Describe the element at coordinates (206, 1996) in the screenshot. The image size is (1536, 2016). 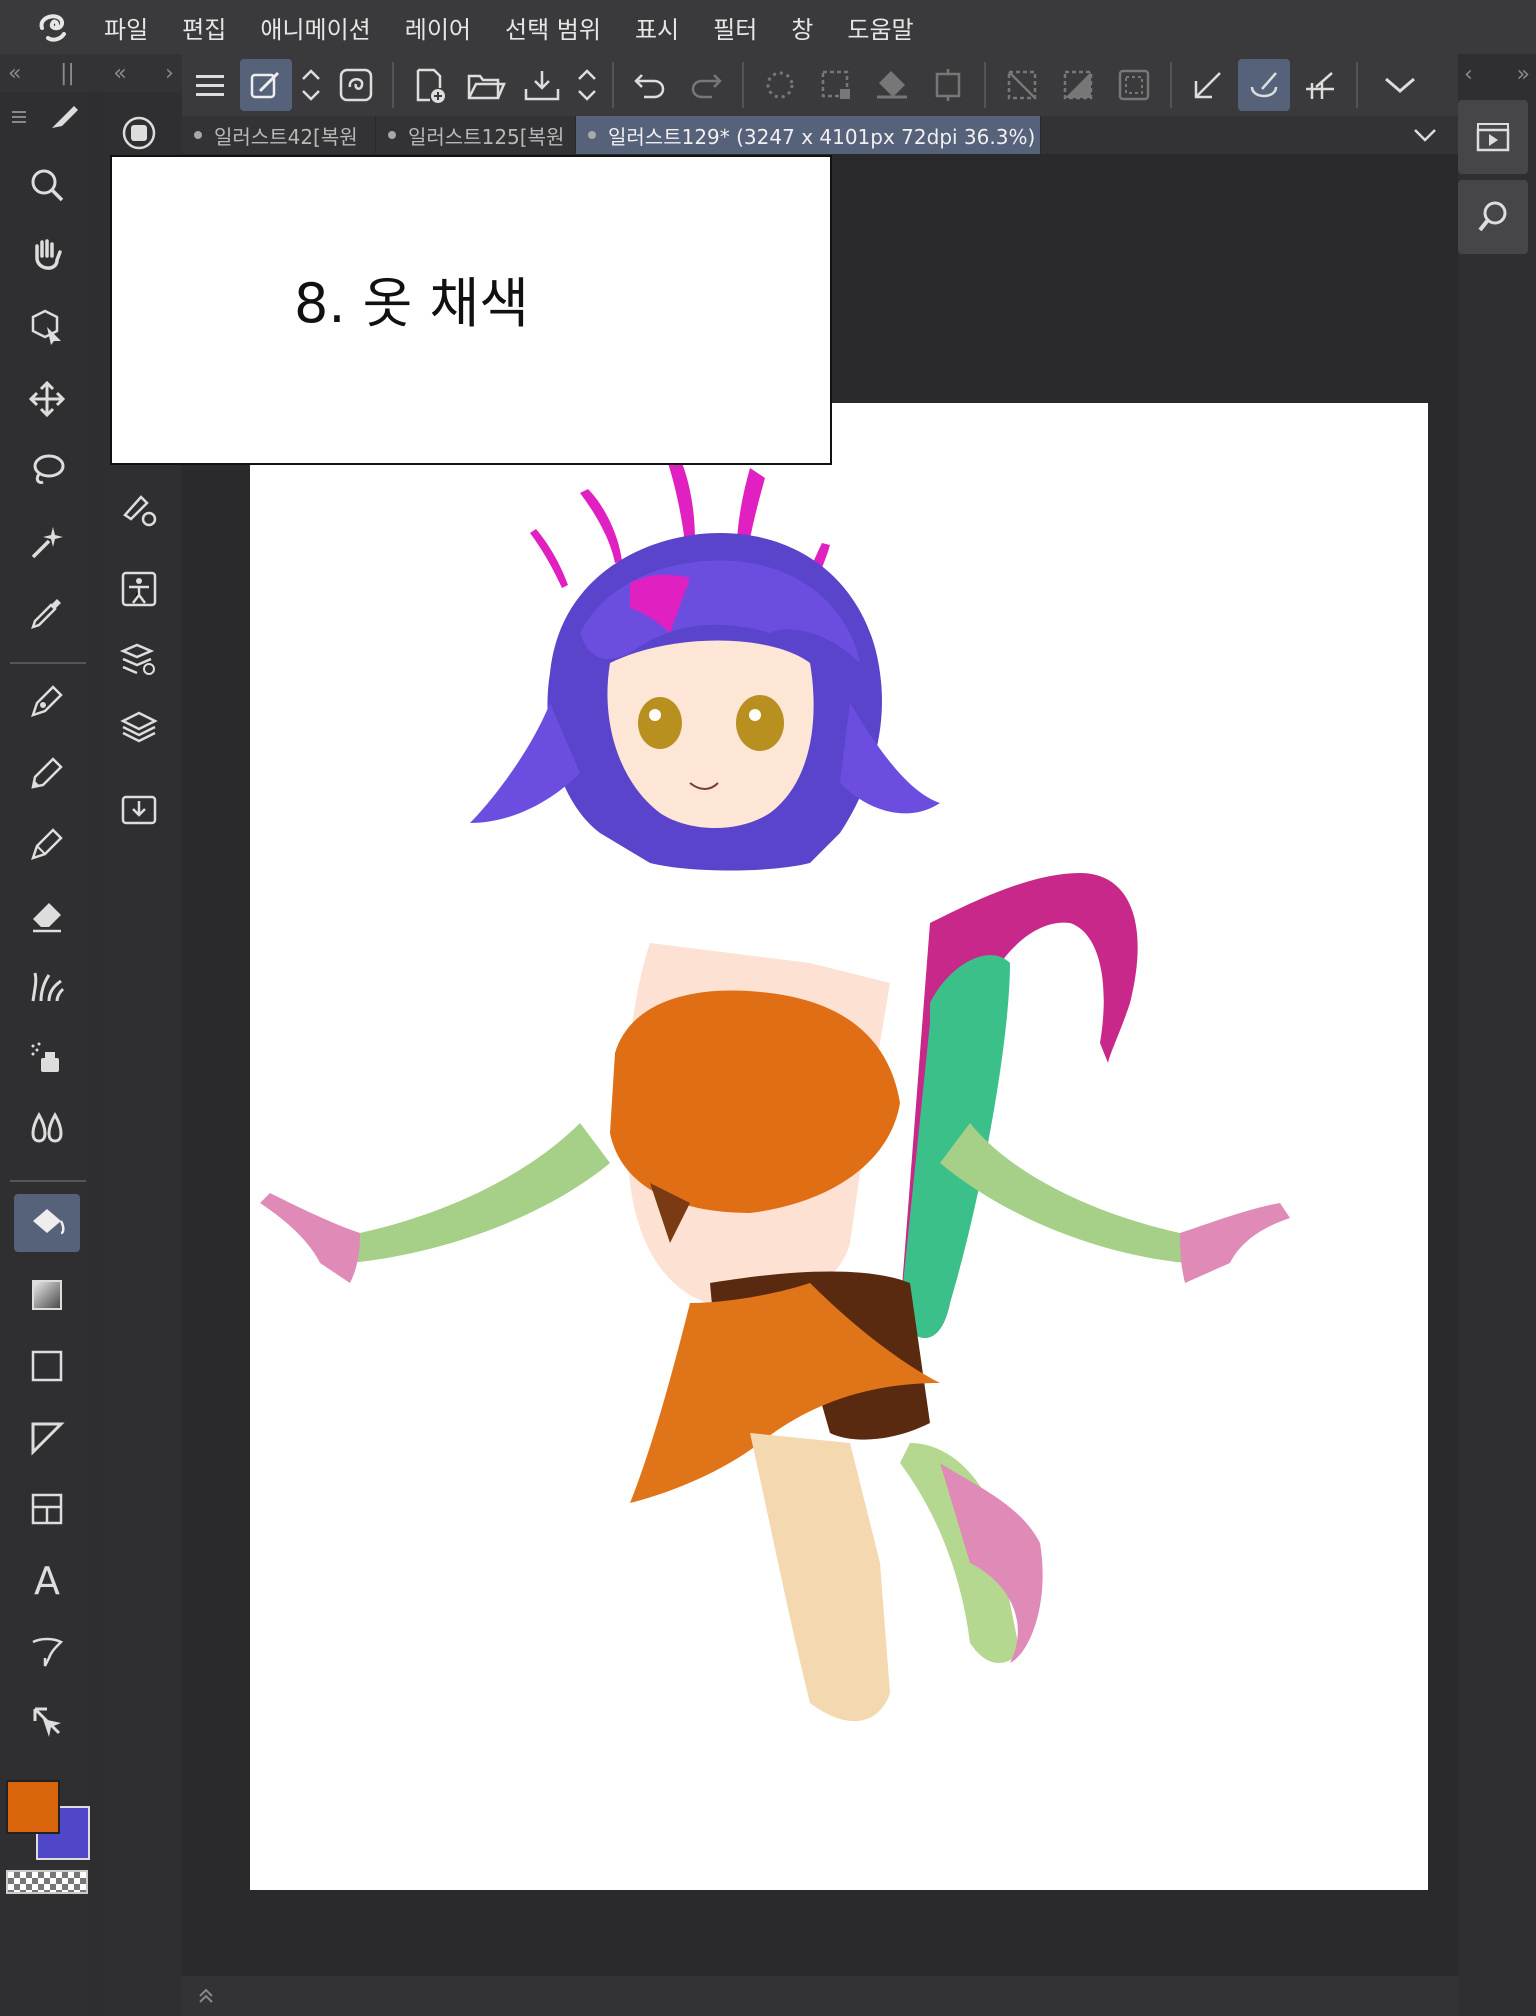
I see `expand-up-icon` at that location.